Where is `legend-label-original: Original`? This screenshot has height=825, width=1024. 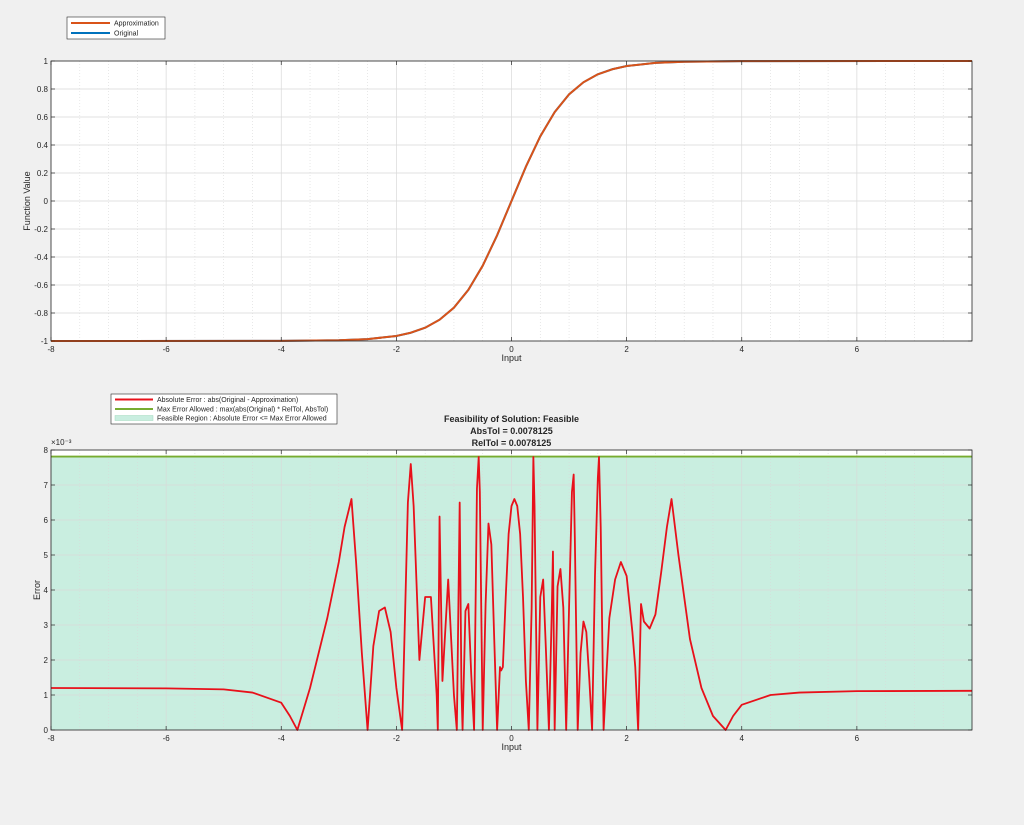
legend-label-original: Original is located at coordinates (126, 34).